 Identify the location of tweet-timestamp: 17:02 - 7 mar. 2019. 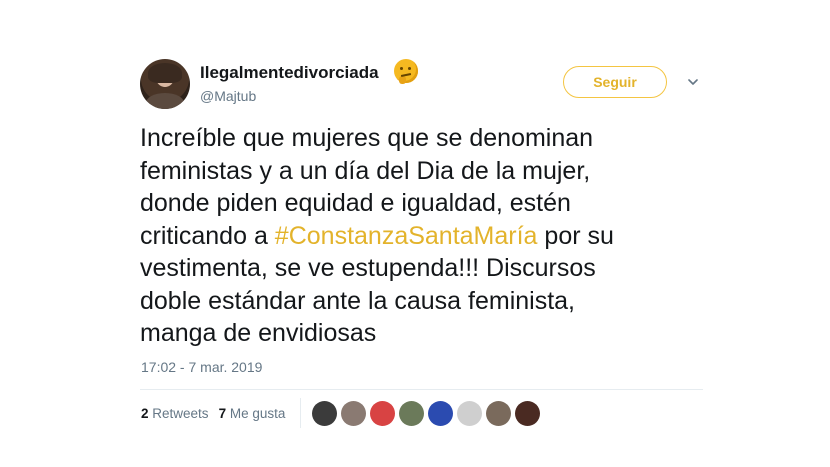
(201, 367).